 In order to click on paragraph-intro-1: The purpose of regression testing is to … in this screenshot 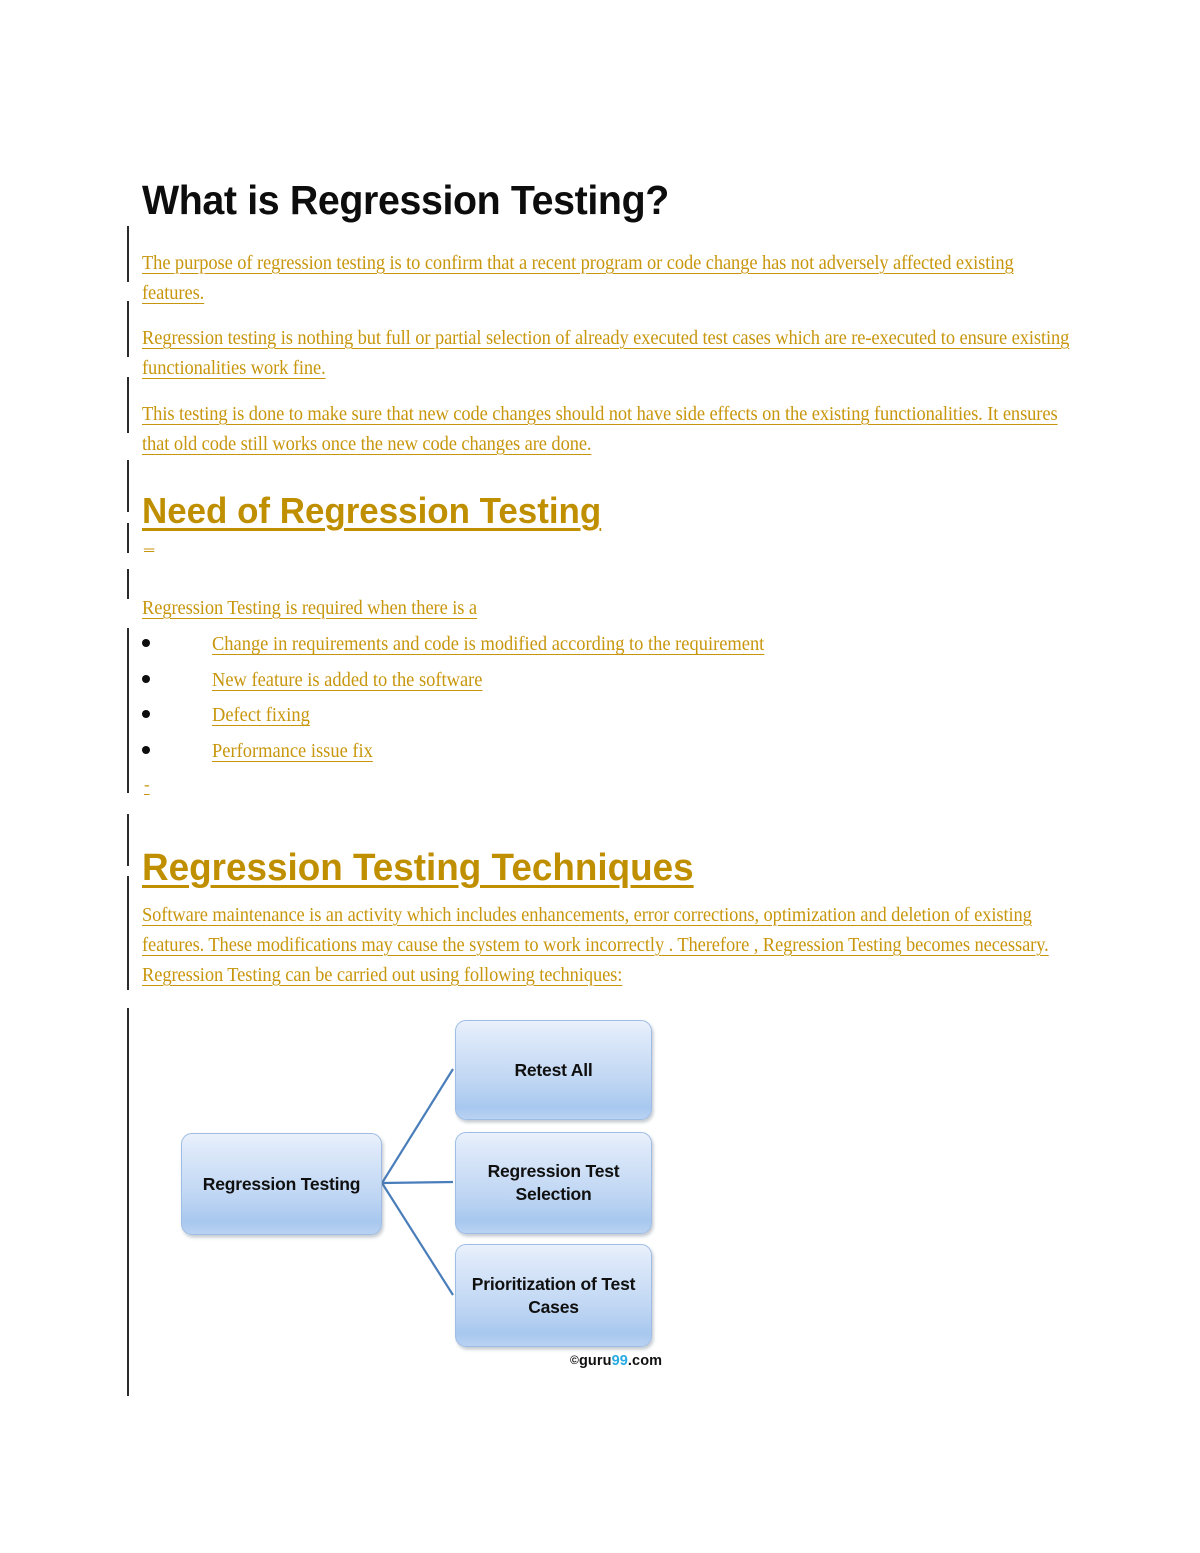, I will do `click(578, 277)`.